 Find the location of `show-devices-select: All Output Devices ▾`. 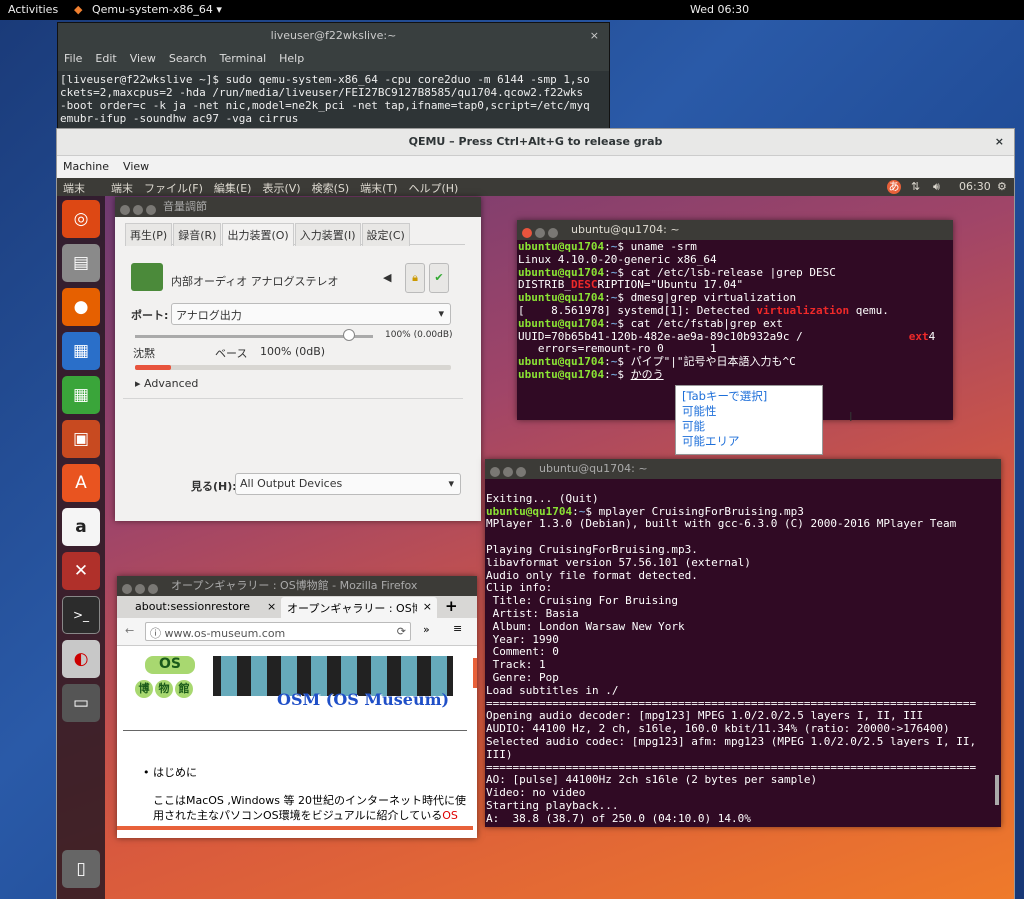

show-devices-select: All Output Devices ▾ is located at coordinates (348, 484).